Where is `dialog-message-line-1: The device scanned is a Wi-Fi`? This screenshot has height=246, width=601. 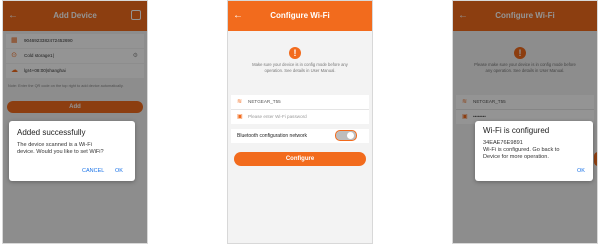 dialog-message-line-1: The device scanned is a Wi-Fi is located at coordinates (54, 145).